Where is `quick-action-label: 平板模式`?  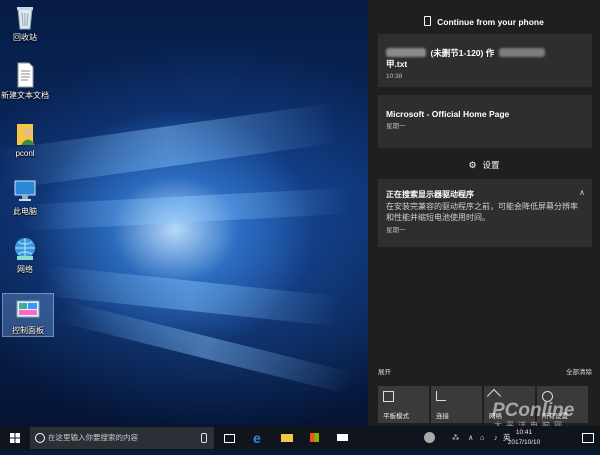 quick-action-label: 平板模式 is located at coordinates (396, 416).